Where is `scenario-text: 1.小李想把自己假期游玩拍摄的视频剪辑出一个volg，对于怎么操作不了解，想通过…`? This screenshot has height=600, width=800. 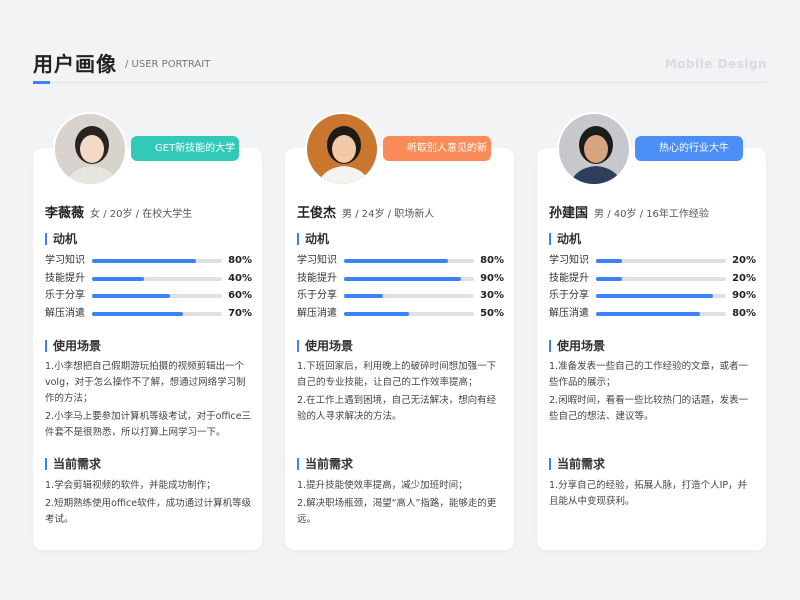
scenario-text: 1.小李想把自己假期游玩拍摄的视频剪辑出一个volg，对于怎么操作不了解，想通过… is located at coordinates (148, 401).